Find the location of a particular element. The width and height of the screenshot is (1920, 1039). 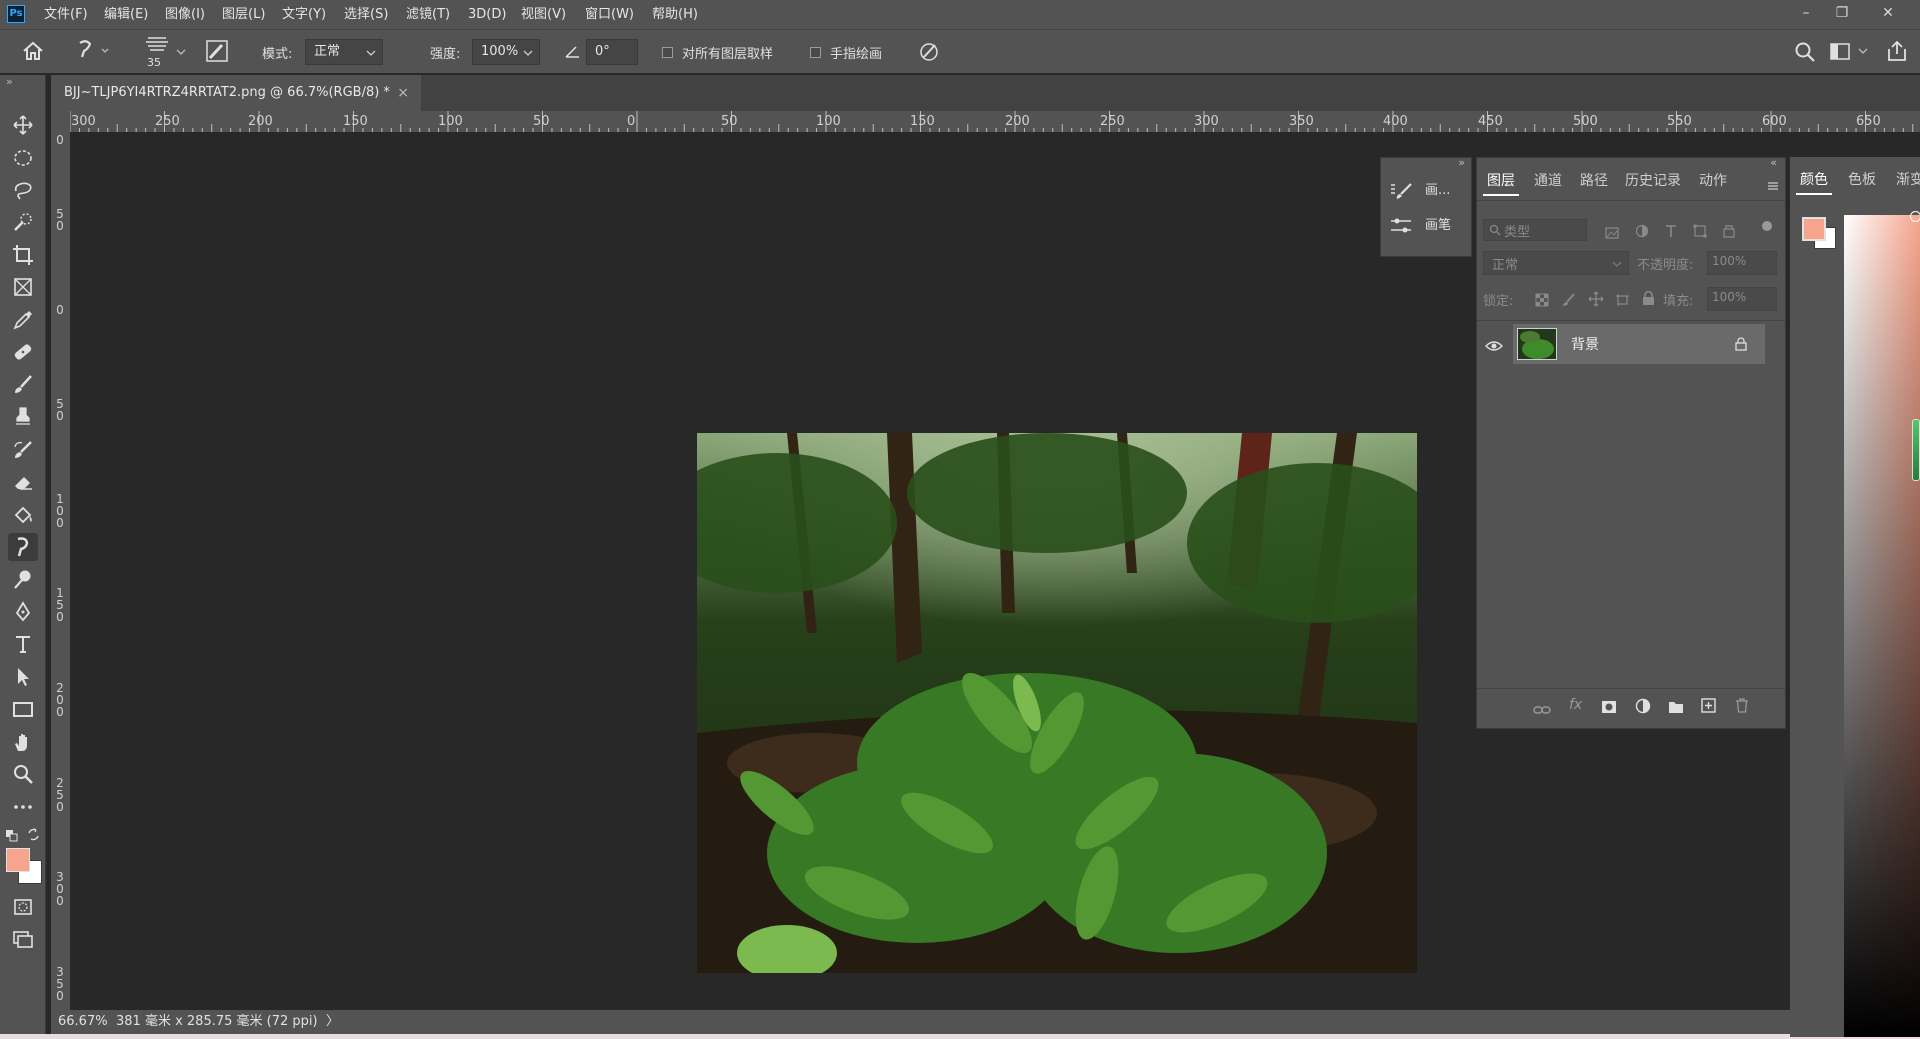

new-group-icon is located at coordinates (1676, 708).